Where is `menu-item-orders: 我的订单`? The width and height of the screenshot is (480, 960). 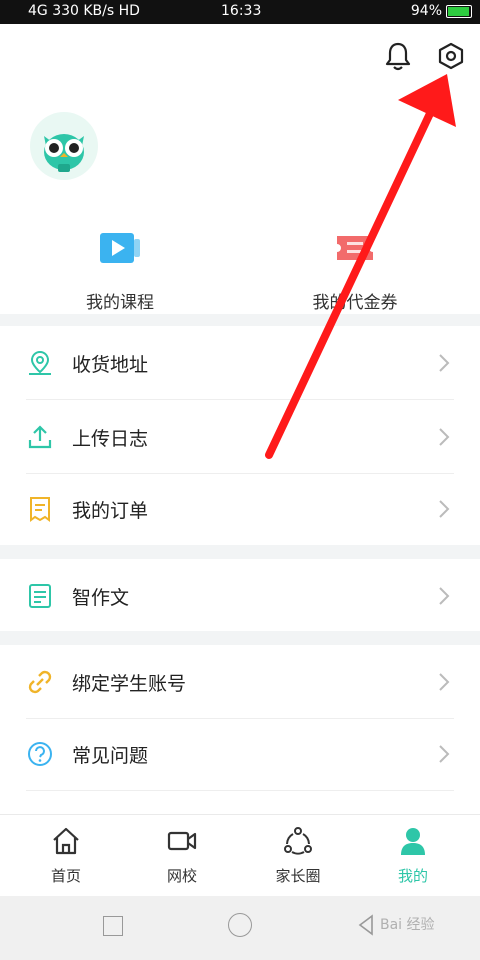
menu-item-orders: 我的订单 is located at coordinates (240, 509).